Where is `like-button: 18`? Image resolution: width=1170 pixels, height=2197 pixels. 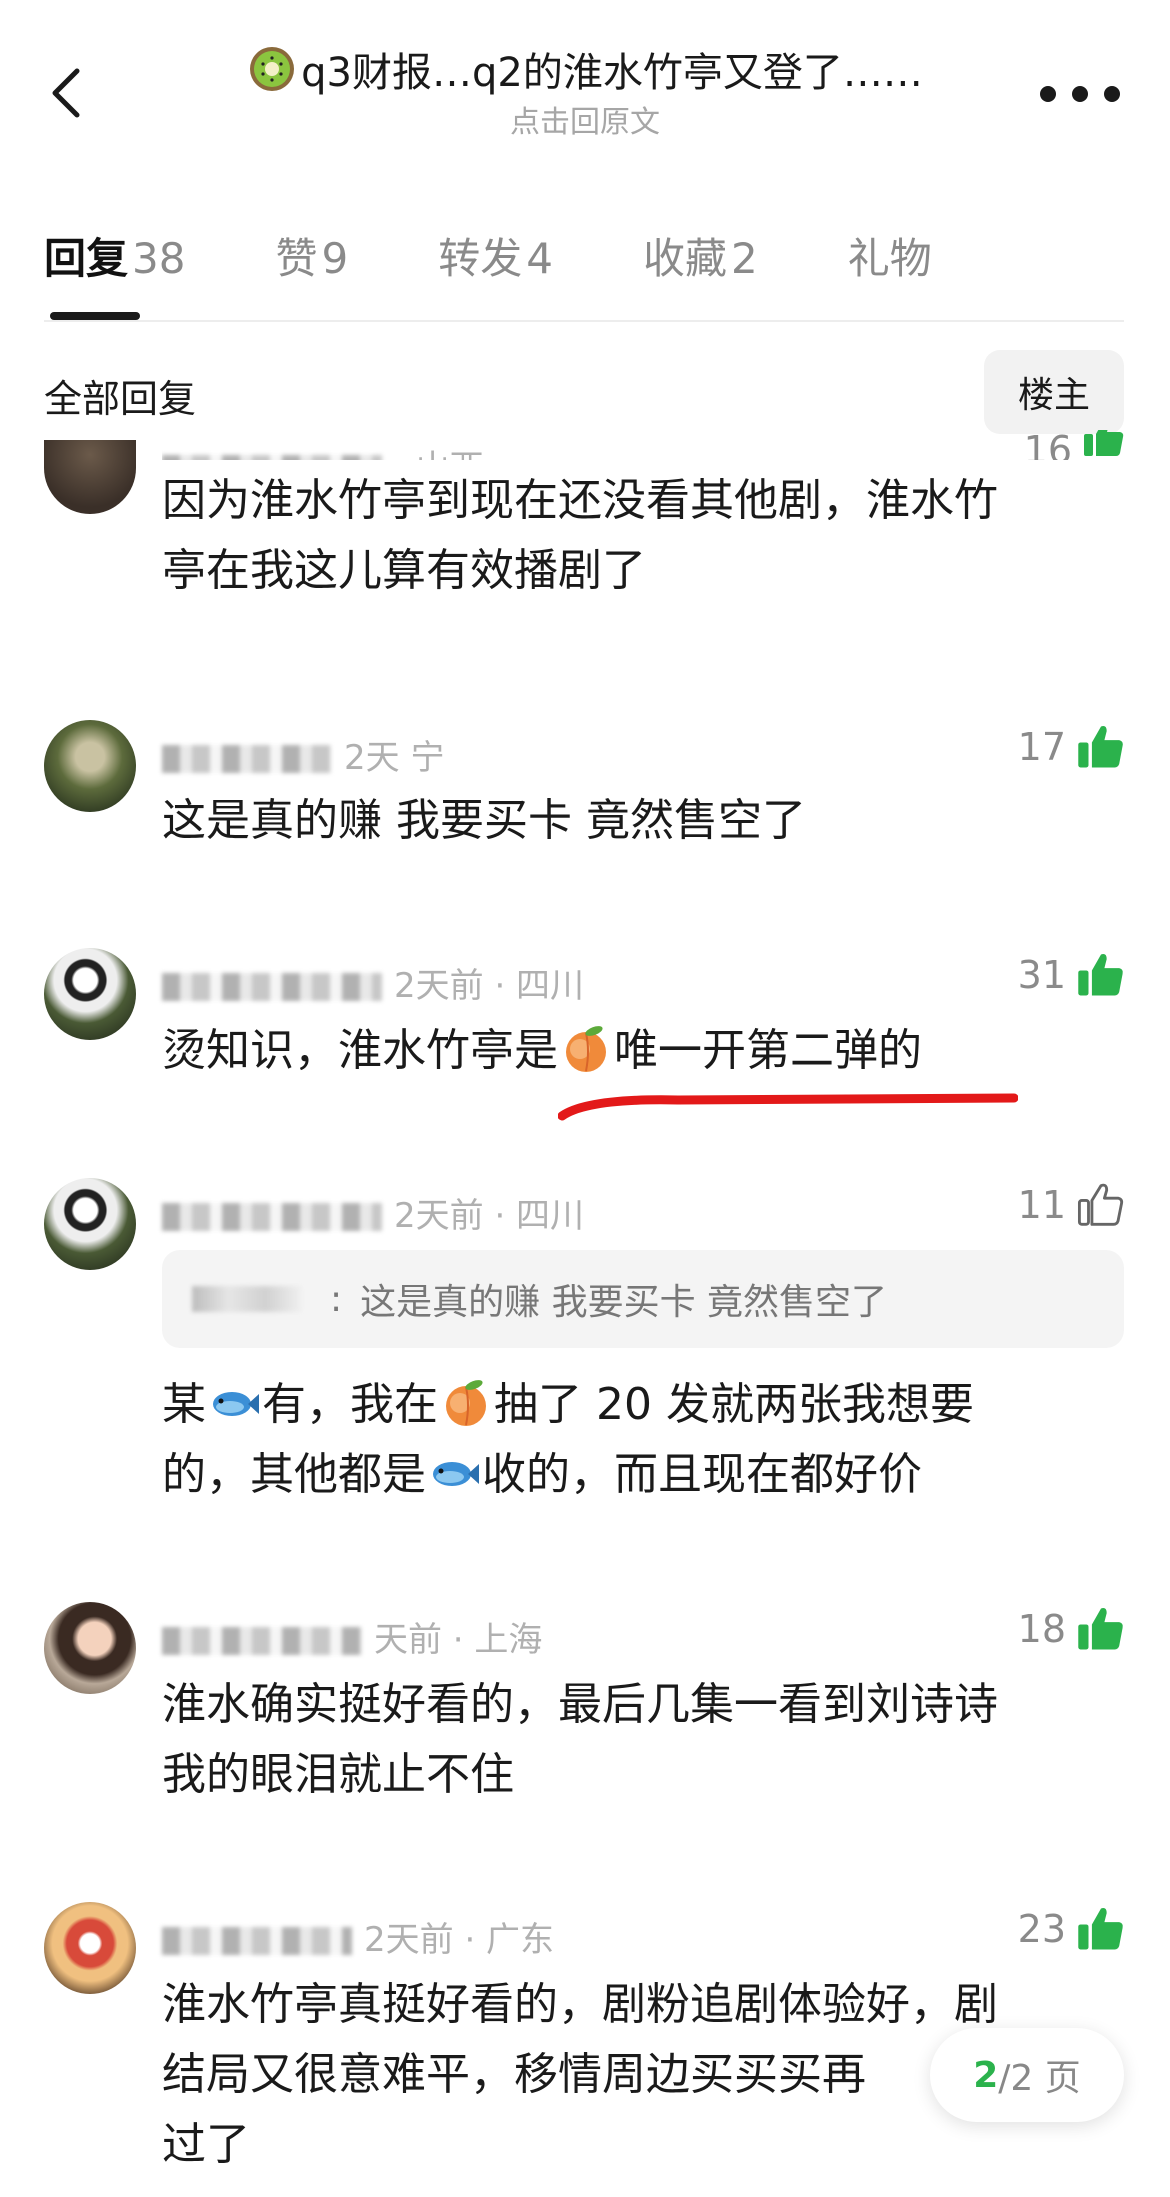
like-button: 18 is located at coordinates (1072, 1629).